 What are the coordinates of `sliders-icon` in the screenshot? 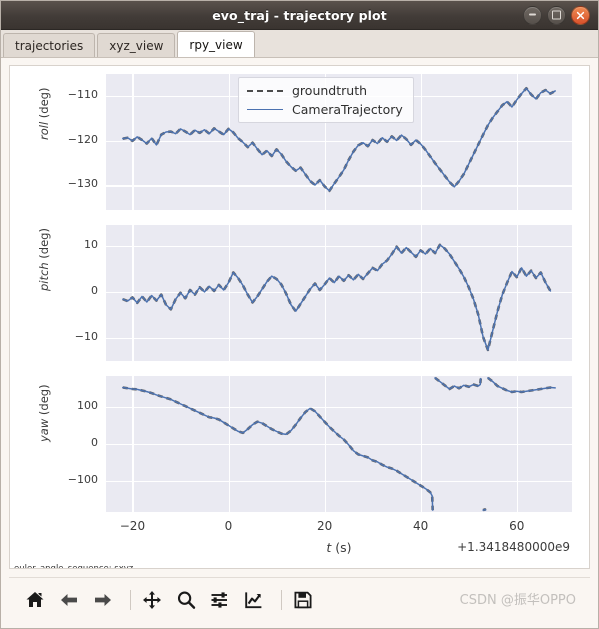 It's located at (219, 600).